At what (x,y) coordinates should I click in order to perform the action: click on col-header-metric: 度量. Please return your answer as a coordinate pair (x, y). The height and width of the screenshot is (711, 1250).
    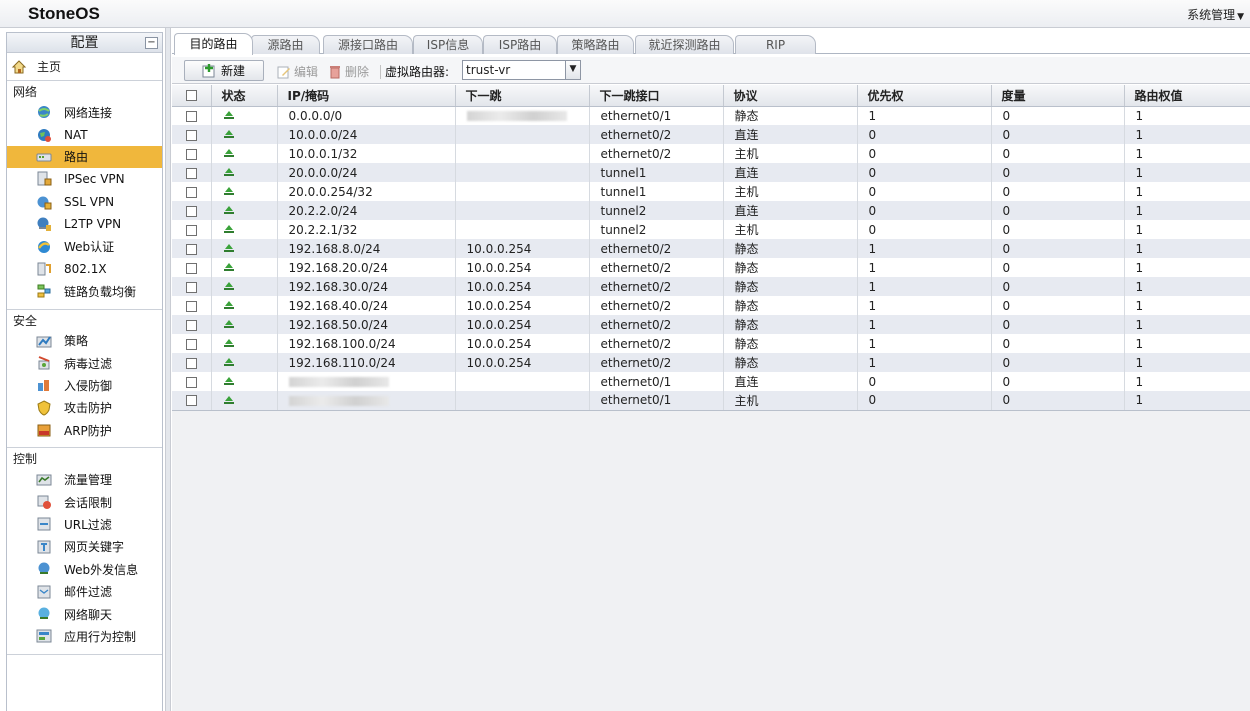
    Looking at the image, I should click on (1058, 96).